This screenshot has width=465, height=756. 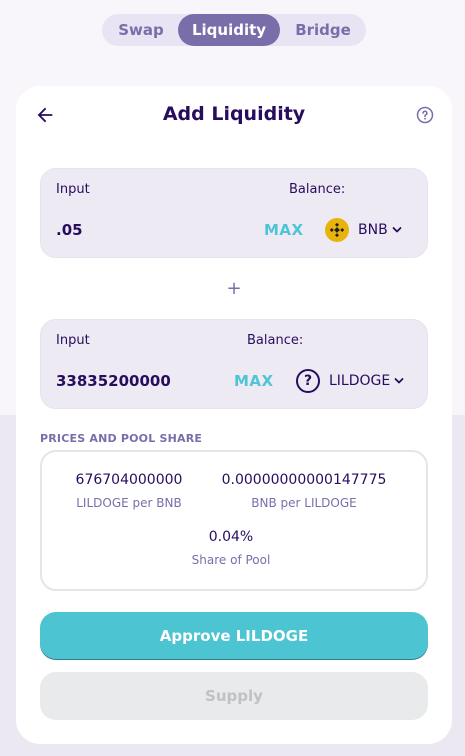 What do you see at coordinates (234, 696) in the screenshot?
I see `supply-button: Supply` at bounding box center [234, 696].